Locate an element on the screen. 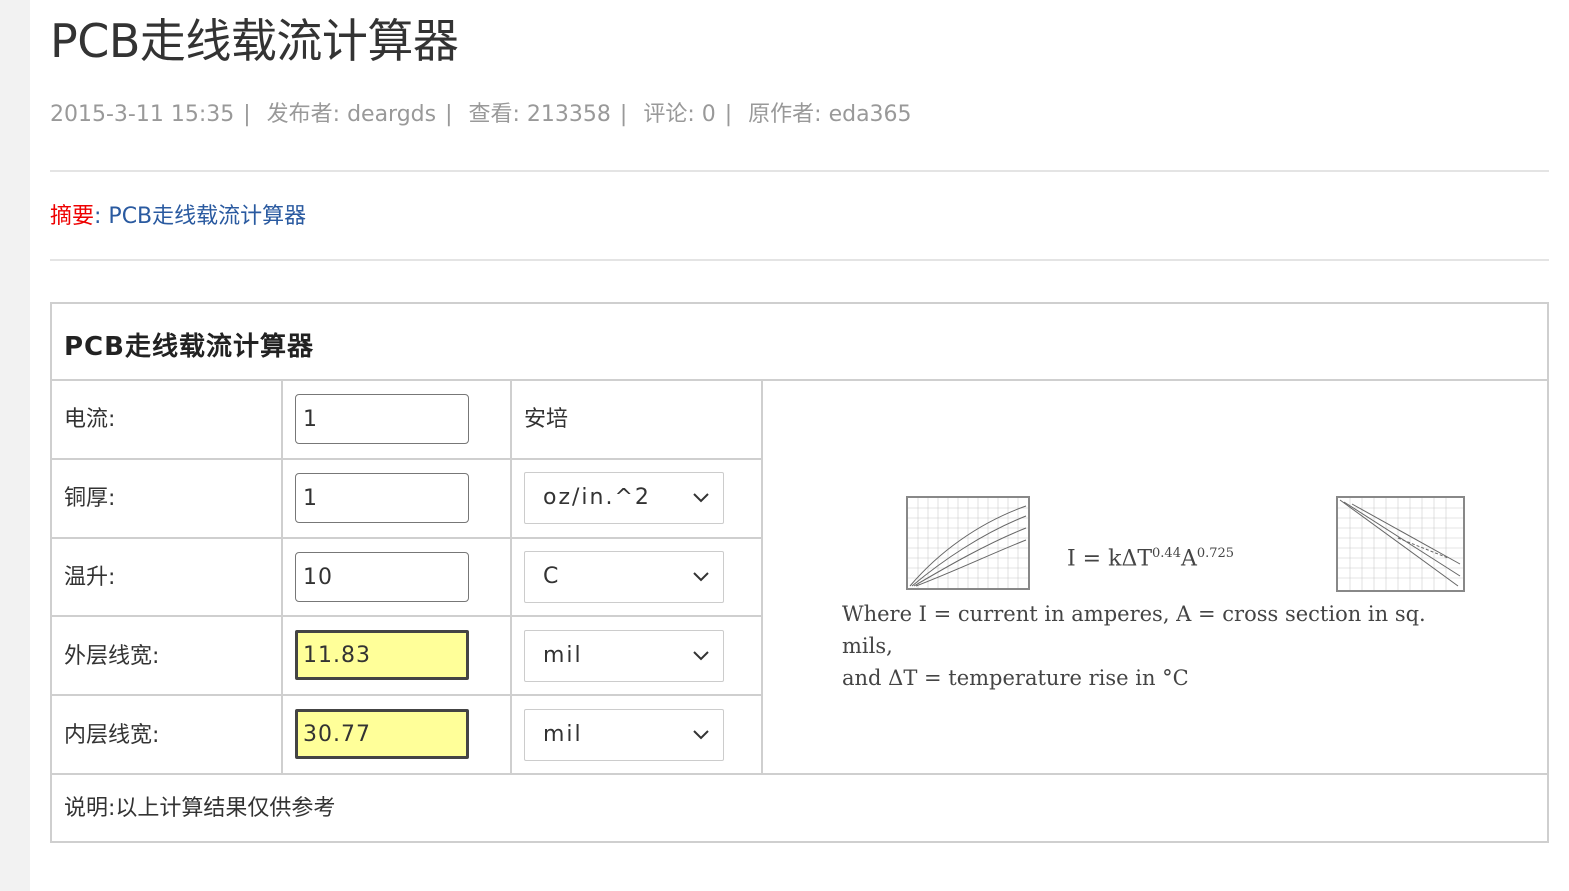 This screenshot has width=1569, height=891. meta-views: 查看: 213358 is located at coordinates (539, 114).